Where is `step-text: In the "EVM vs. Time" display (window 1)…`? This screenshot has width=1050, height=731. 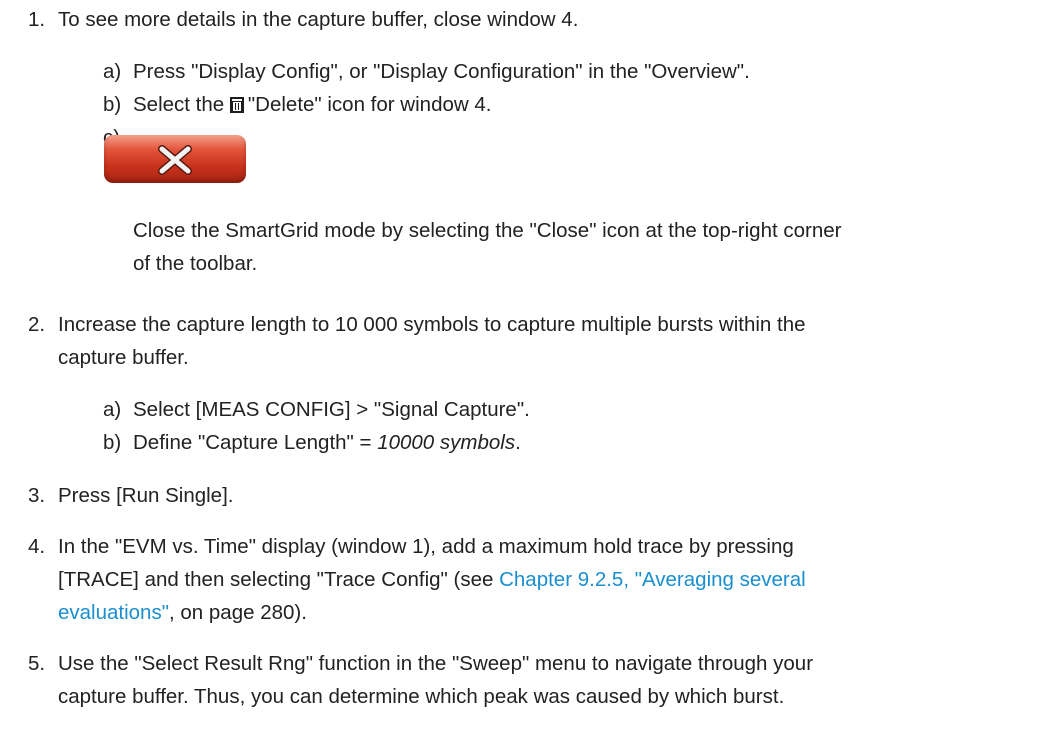 step-text: In the "EVM vs. Time" display (window 1)… is located at coordinates (426, 546).